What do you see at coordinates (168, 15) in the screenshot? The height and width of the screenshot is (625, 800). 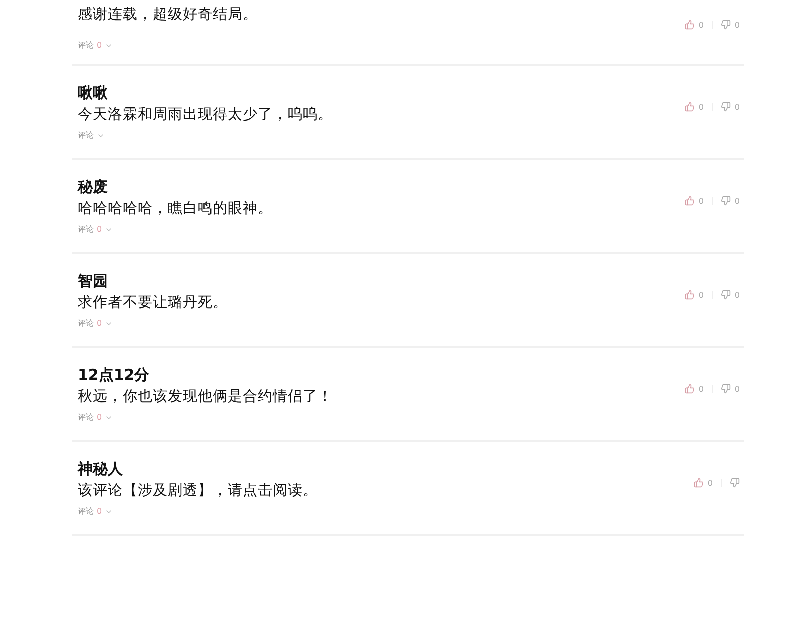 I see `comment-text: 感谢连载，超级好奇结局。` at bounding box center [168, 15].